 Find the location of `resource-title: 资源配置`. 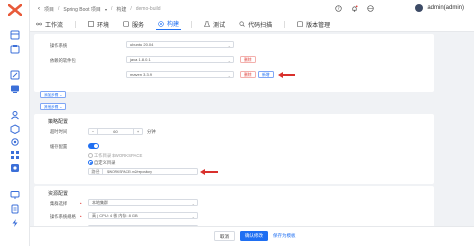

resource-title: 资源配置 is located at coordinates (58, 194).